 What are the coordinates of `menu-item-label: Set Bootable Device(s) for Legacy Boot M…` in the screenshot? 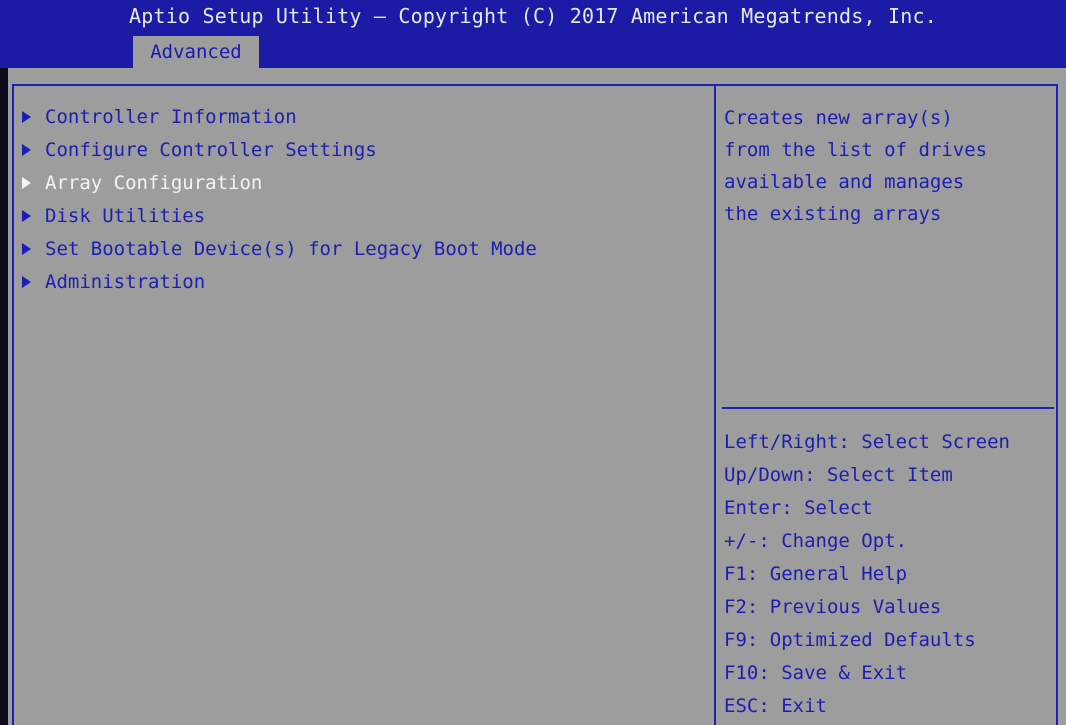 It's located at (291, 248).